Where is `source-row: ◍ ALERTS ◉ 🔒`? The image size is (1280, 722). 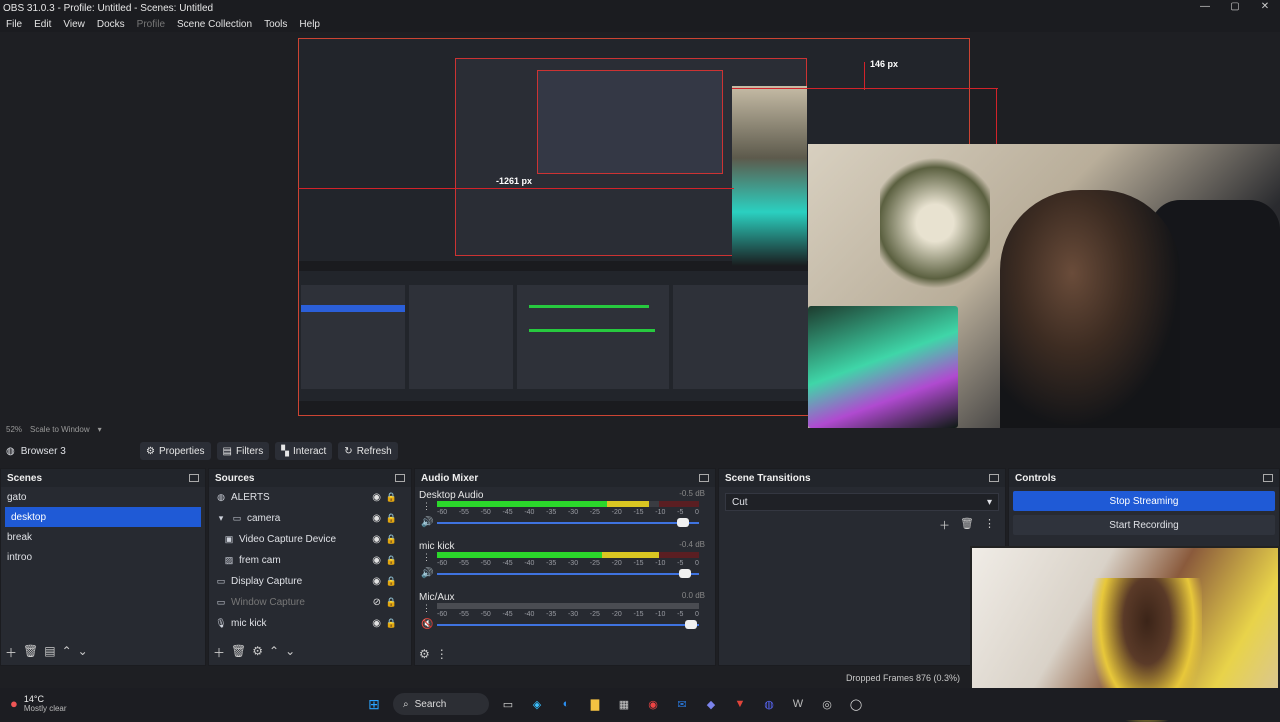
source-row: ◍ ALERTS ◉ 🔒 is located at coordinates (310, 497).